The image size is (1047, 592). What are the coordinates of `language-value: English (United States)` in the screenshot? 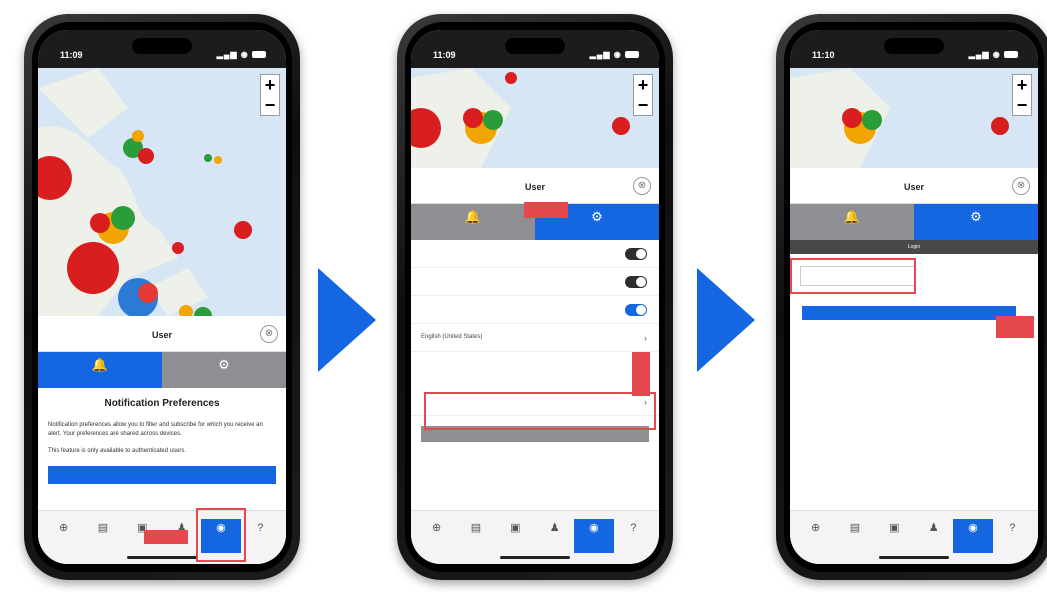 It's located at (452, 337).